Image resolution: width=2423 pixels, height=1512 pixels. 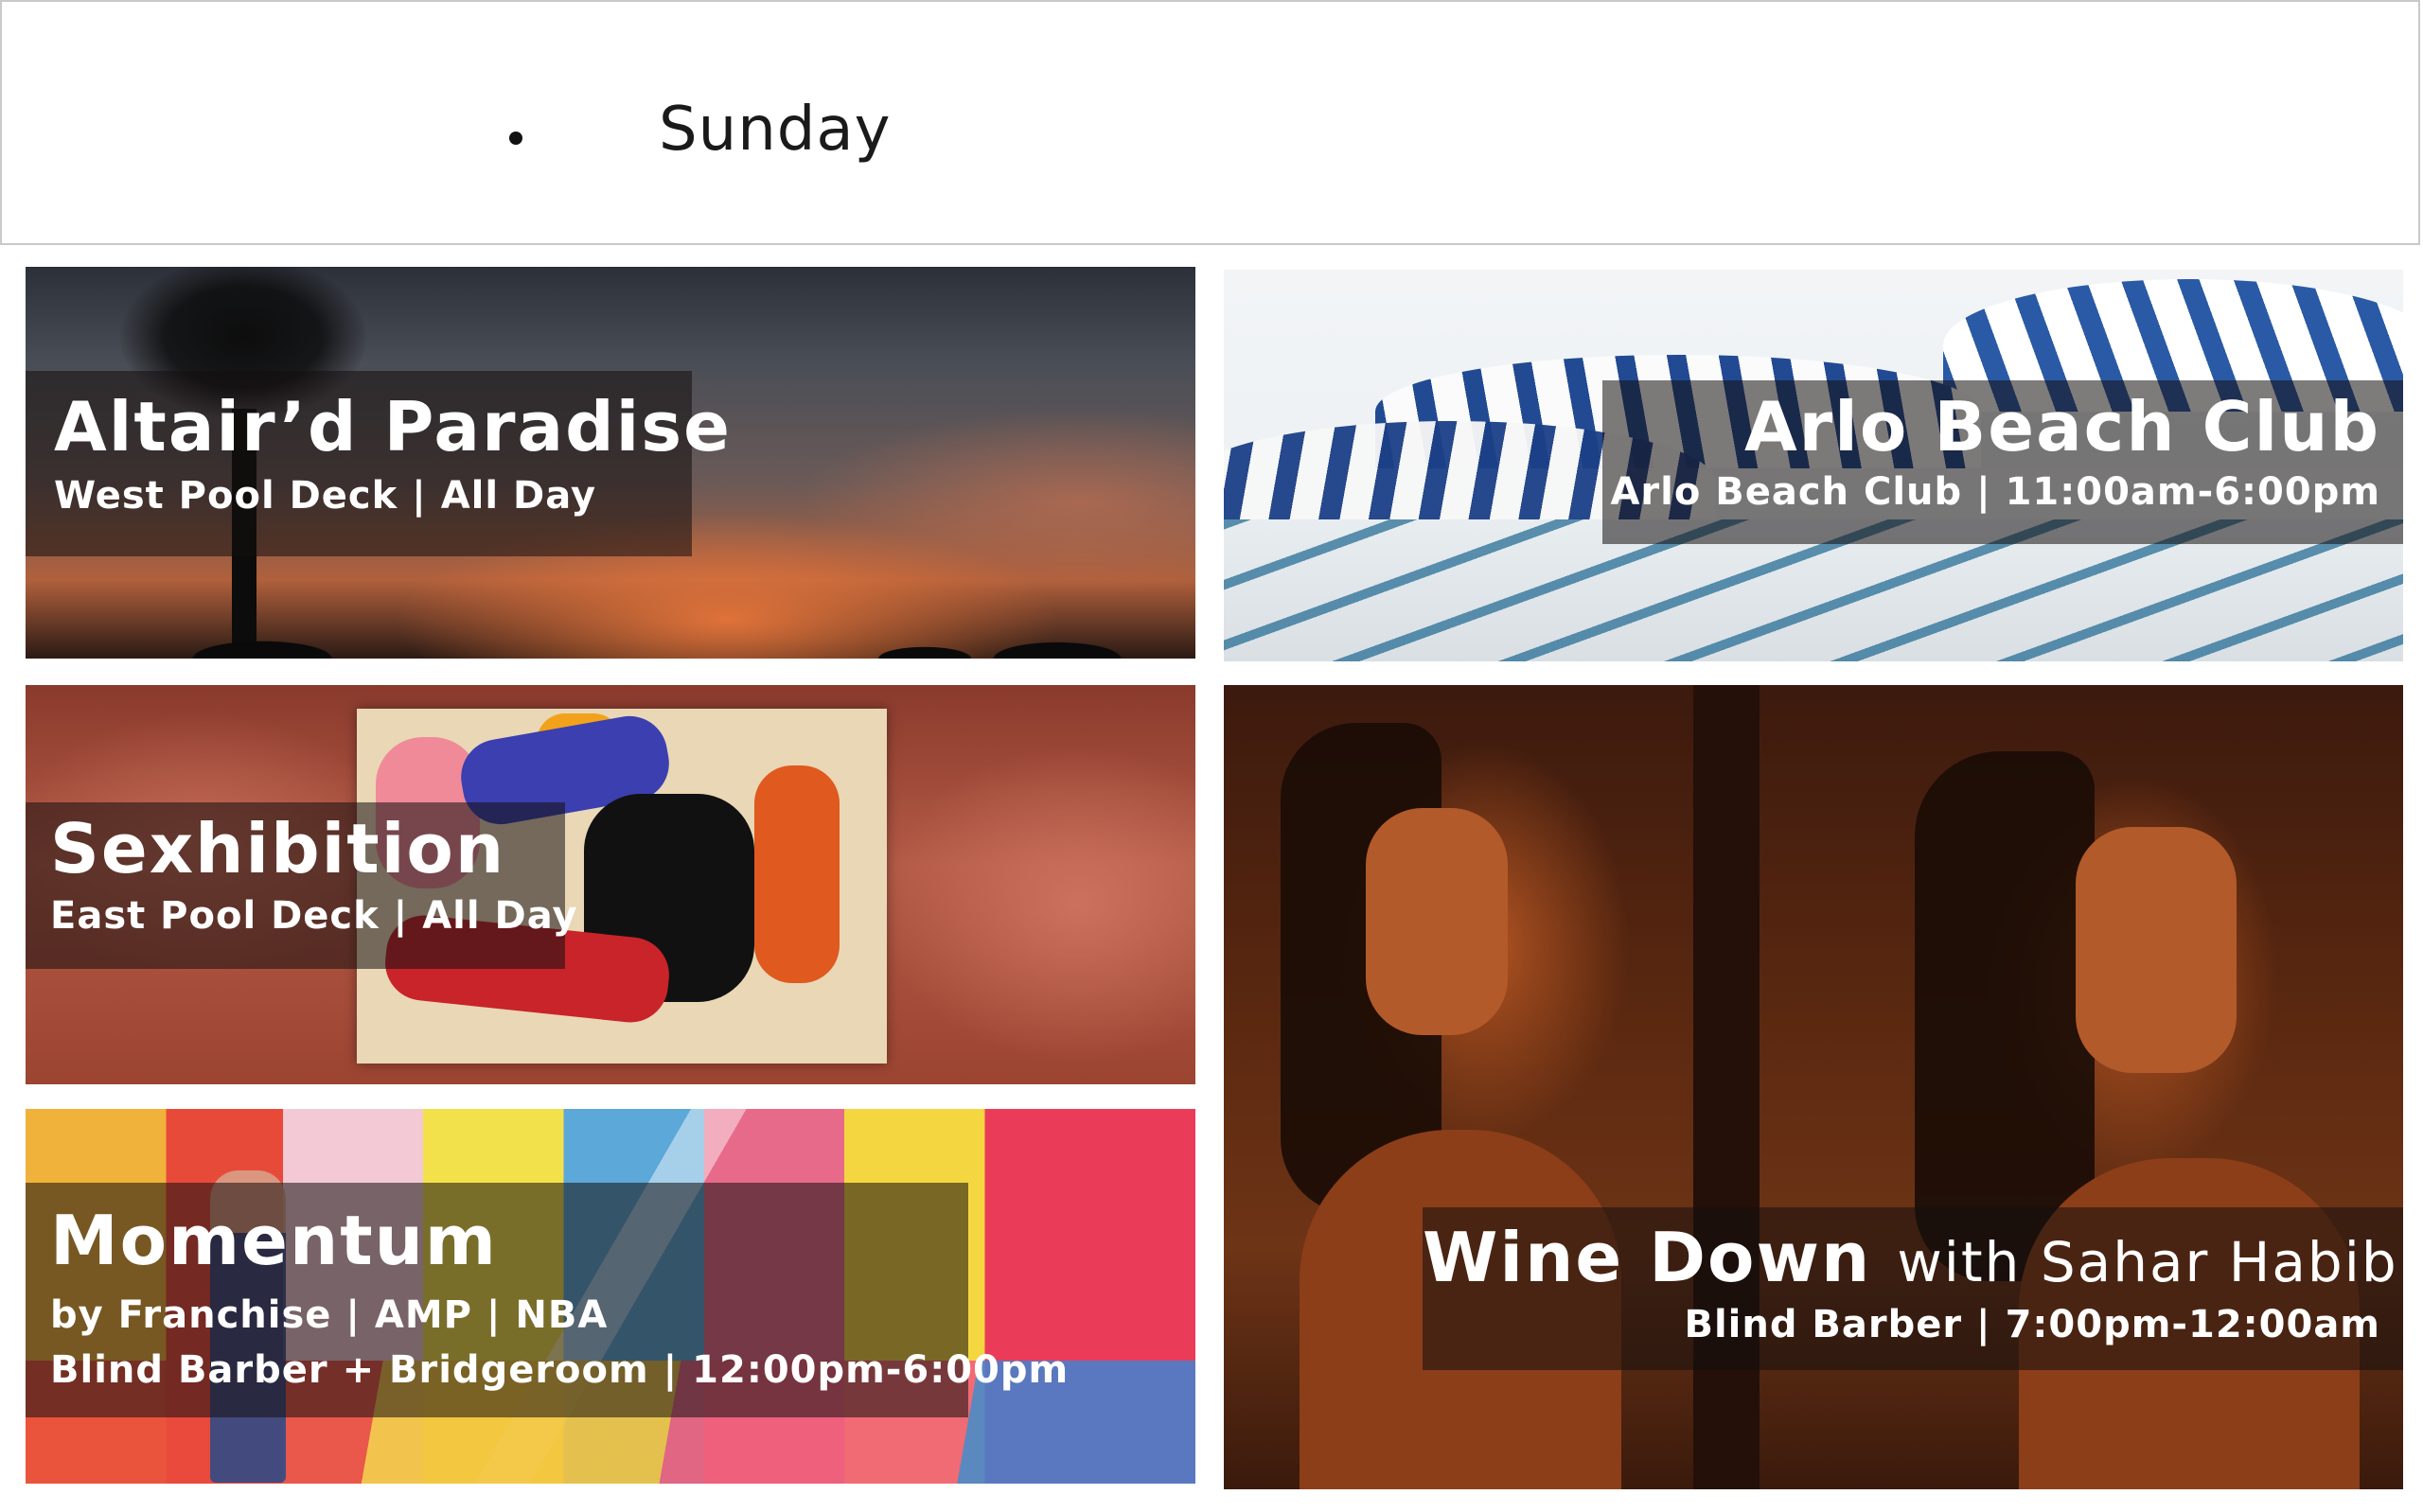 I want to click on event-title: Altair’d Paradise, so click(x=393, y=426).